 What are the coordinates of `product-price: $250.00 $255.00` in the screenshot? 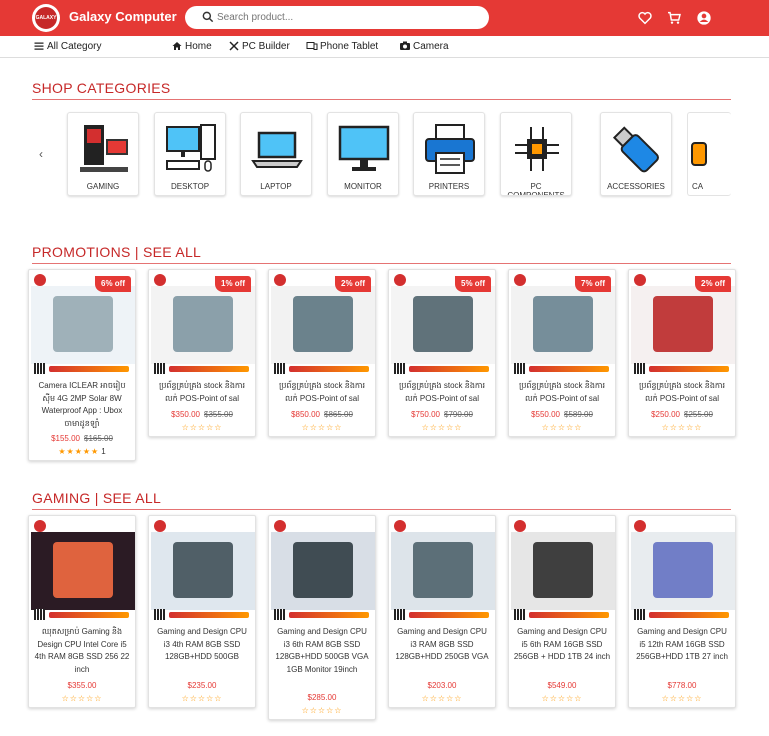 It's located at (682, 414).